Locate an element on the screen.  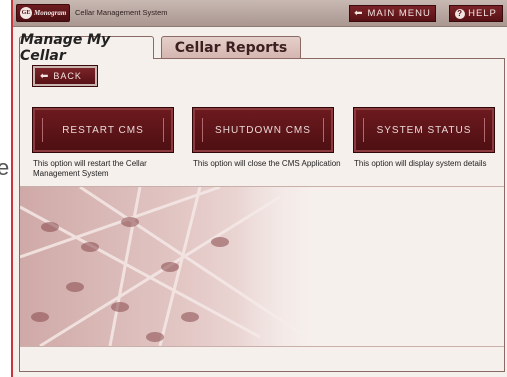
shutdown-cms-label: SHUTDOWN CMS is located at coordinates (263, 130).